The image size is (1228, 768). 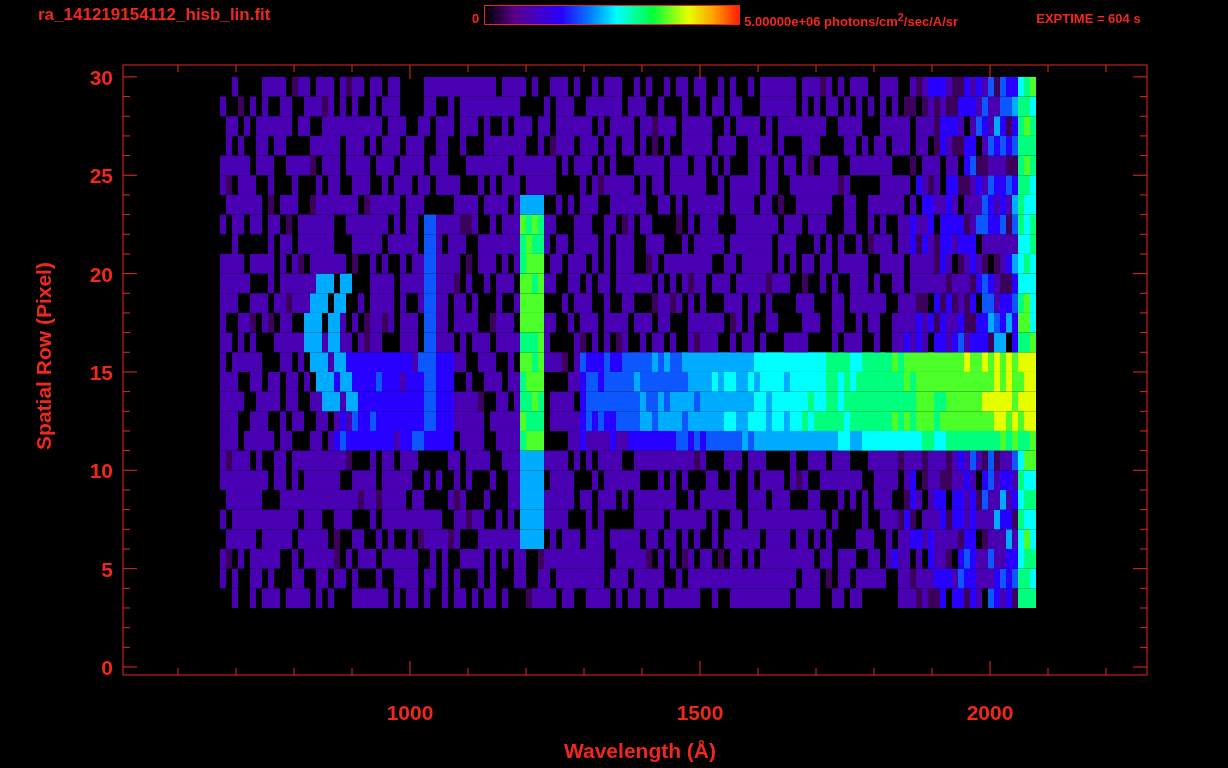 I want to click on y-tick-label: 5, so click(x=107, y=569).